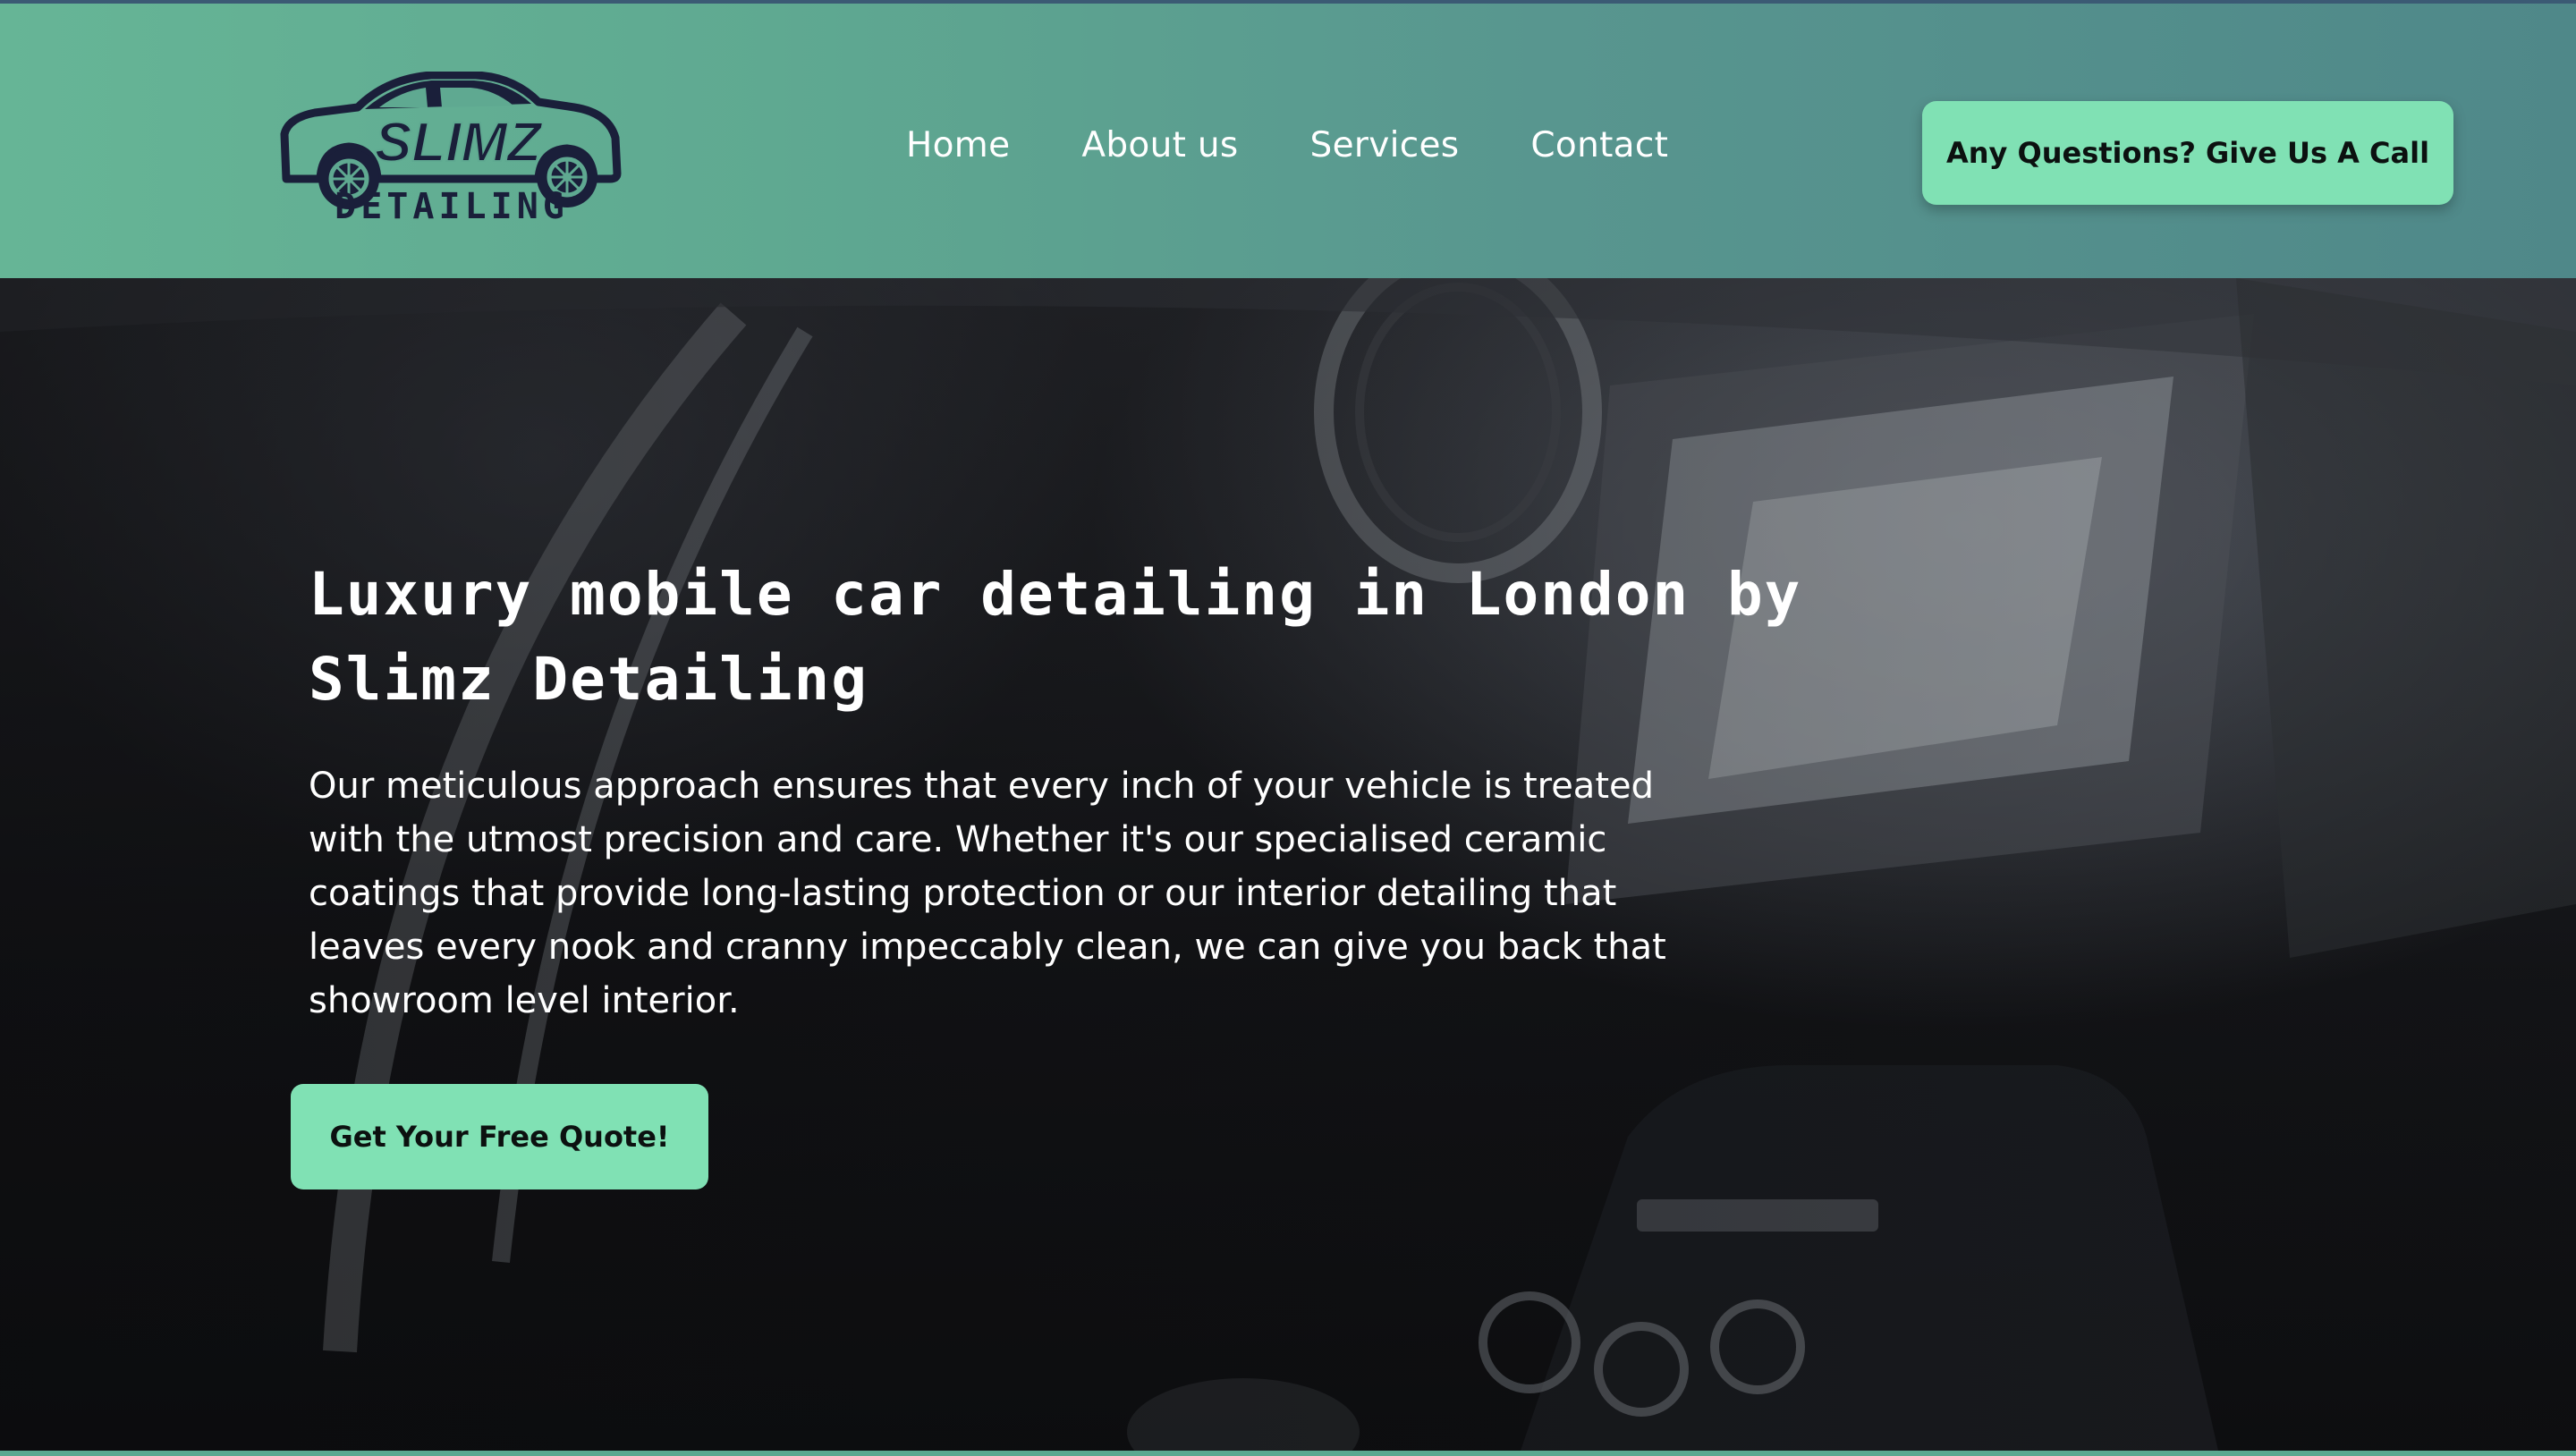 The width and height of the screenshot is (2576, 1456). I want to click on free-quote-button: Get Your Free Quote!, so click(499, 1136).